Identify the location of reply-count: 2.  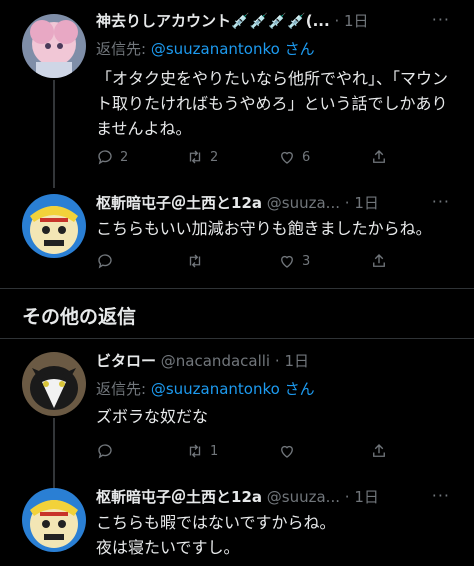
(124, 157).